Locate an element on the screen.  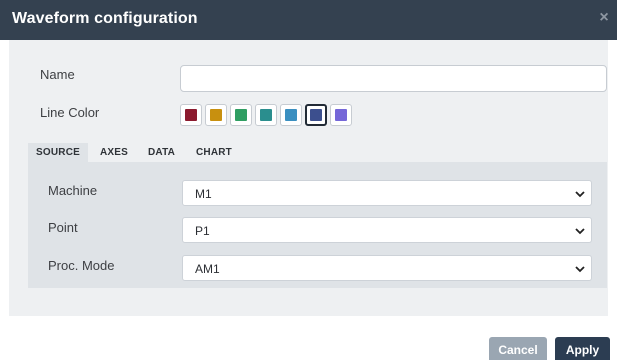
tab-source: SOURCE is located at coordinates (58, 152).